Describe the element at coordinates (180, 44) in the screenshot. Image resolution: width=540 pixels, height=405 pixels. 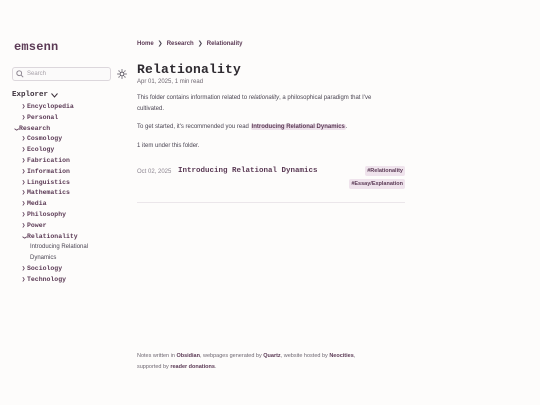
I see `breadcrumb-research: Research` at that location.